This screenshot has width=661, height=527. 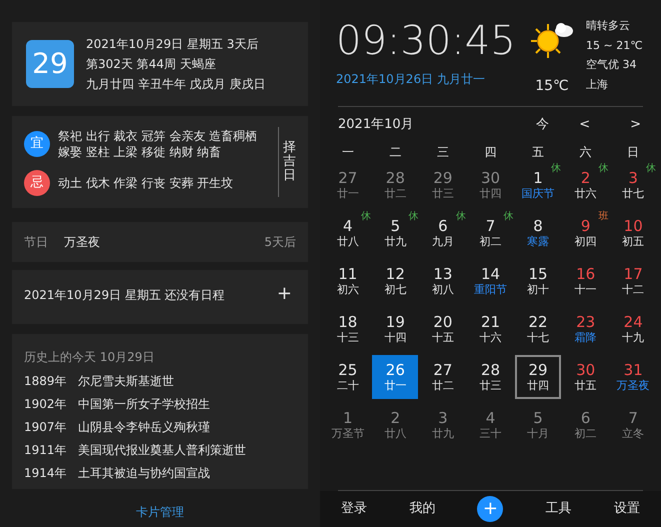 I want to click on history-title: 历史上的今天 10月29日, so click(x=90, y=357).